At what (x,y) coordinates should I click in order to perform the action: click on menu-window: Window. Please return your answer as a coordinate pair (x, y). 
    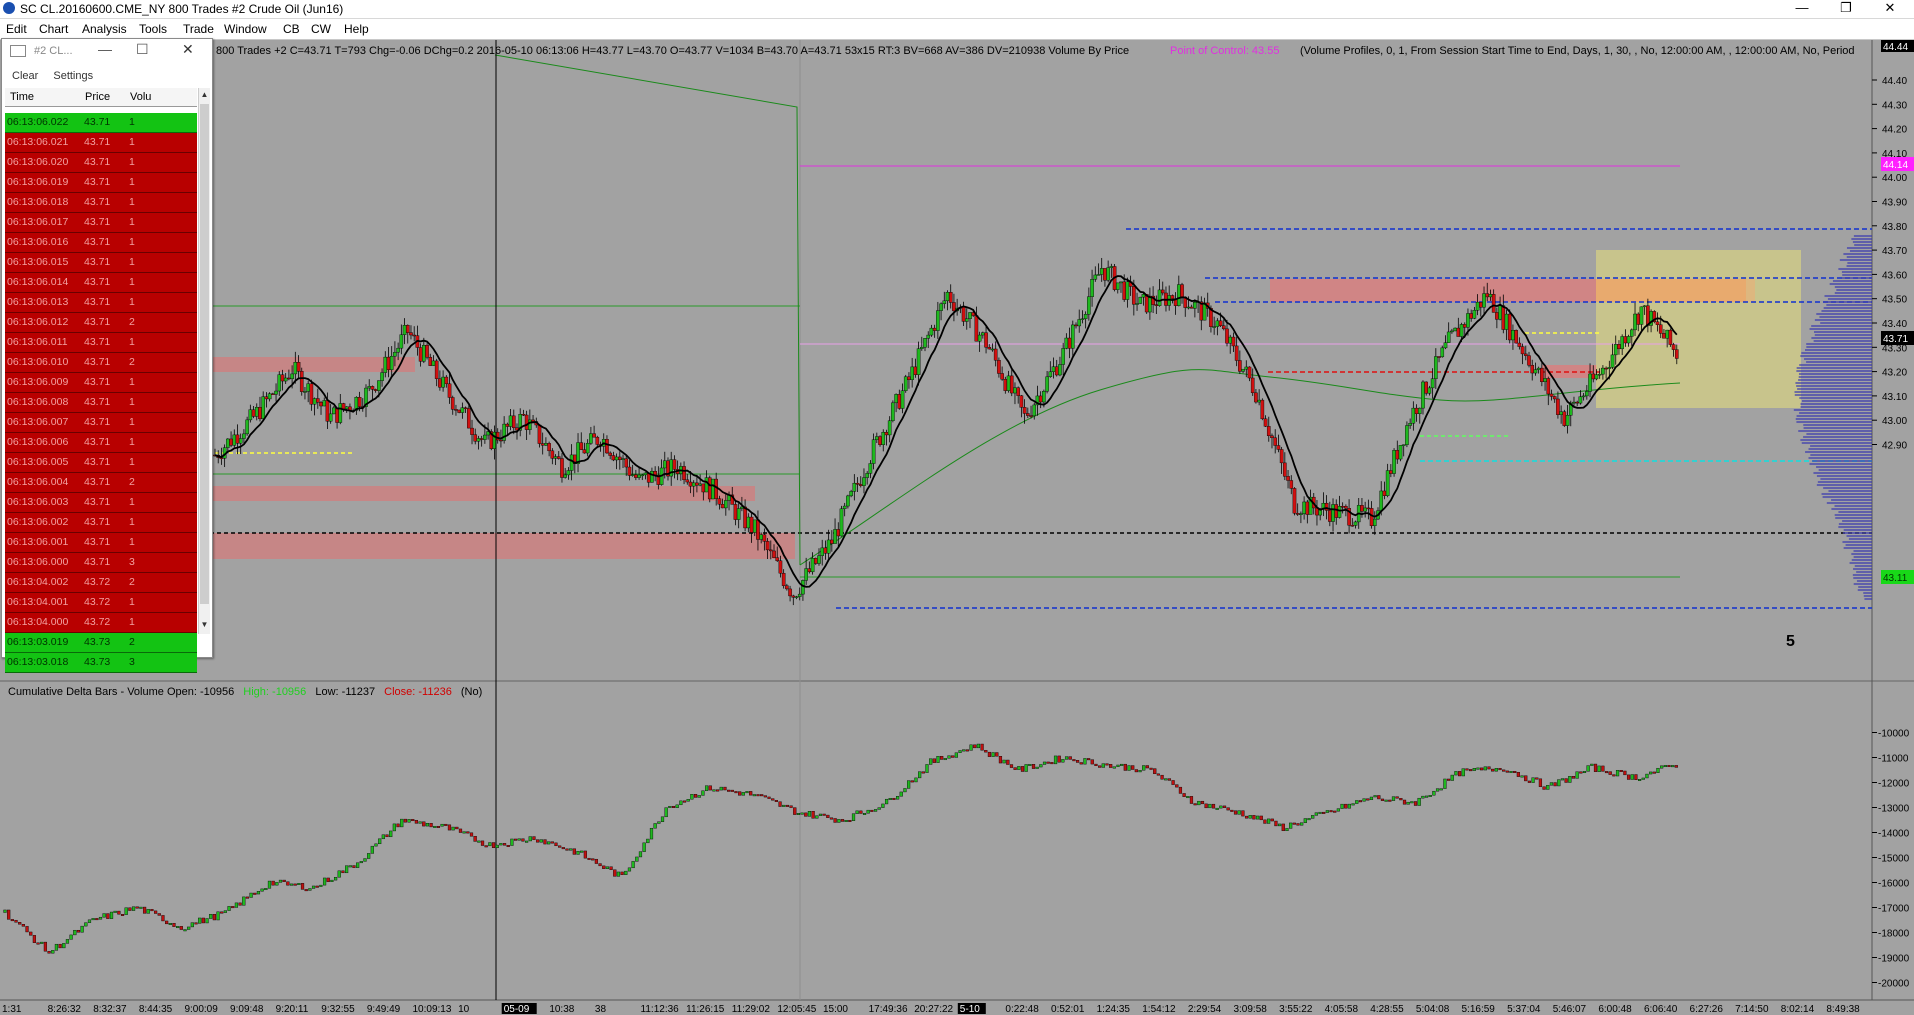
    Looking at the image, I should click on (245, 29).